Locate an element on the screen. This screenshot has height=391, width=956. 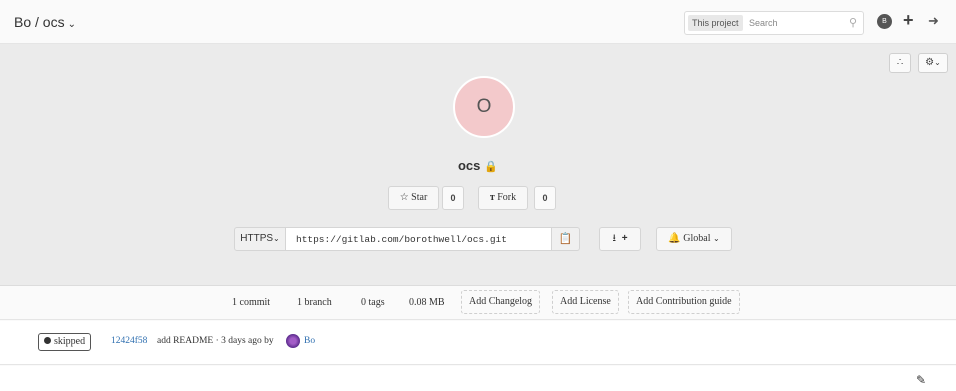
author-link: Bo is located at coordinates (309, 341).